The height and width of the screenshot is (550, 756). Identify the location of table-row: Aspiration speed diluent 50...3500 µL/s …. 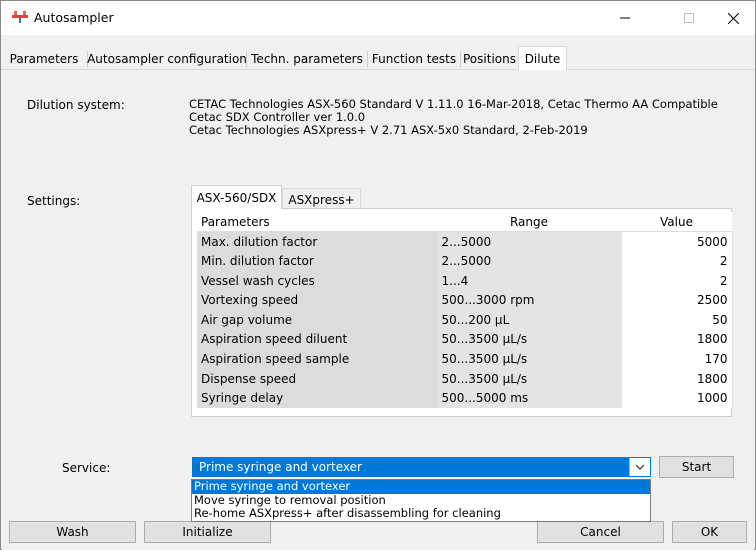
(465, 339).